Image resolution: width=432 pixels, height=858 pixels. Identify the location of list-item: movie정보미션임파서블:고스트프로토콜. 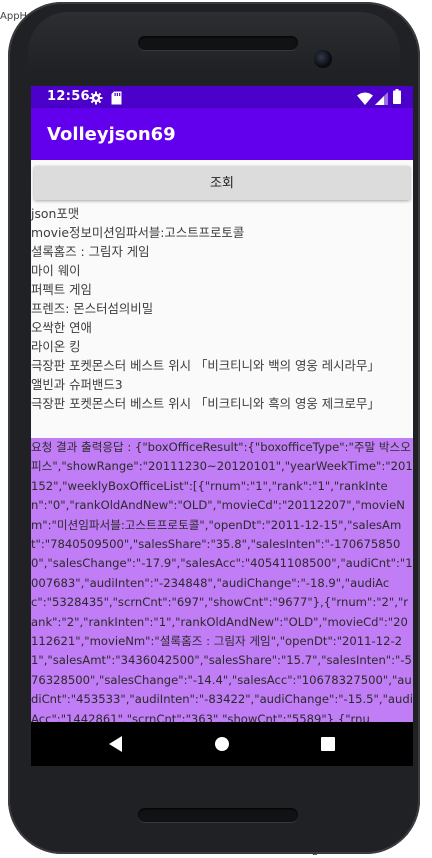
(138, 232).